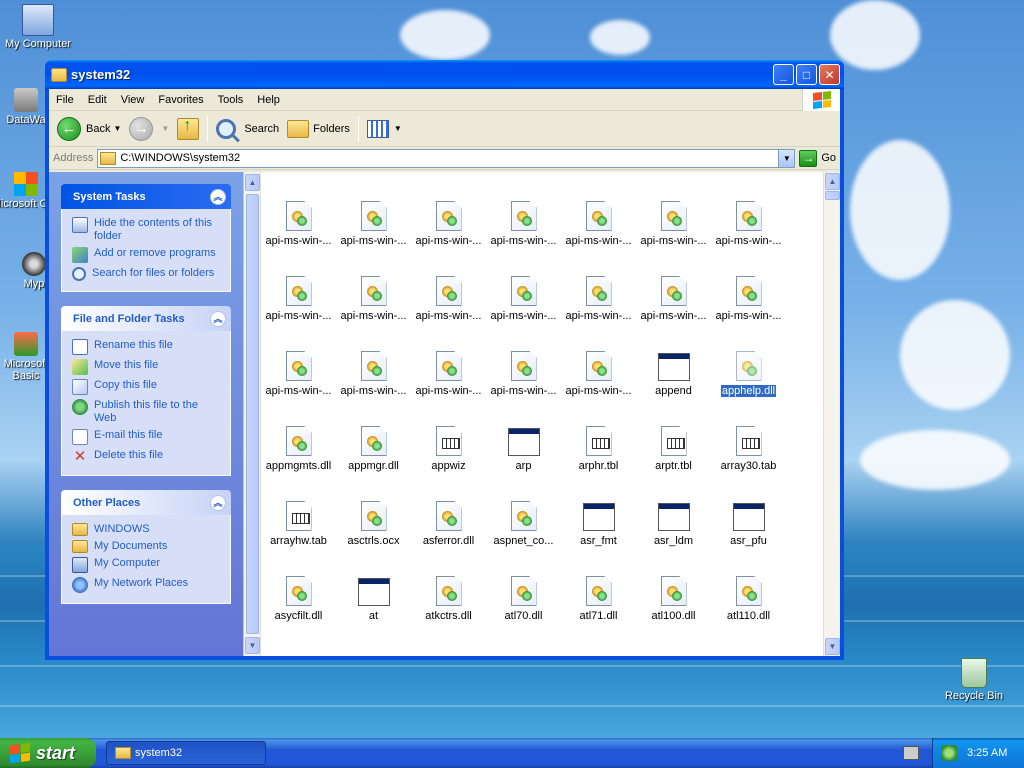  I want to click on left-scrollbar: ▲ ▼, so click(252, 414).